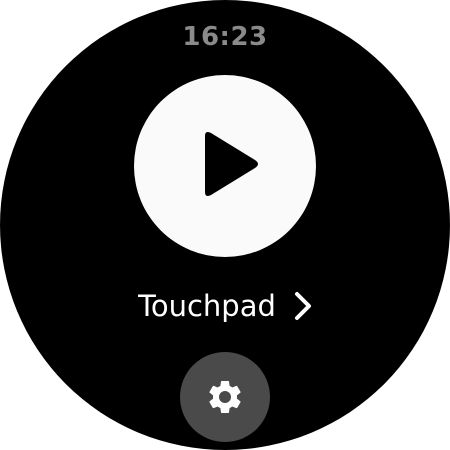  Describe the element at coordinates (303, 306) in the screenshot. I see `chevron-right-icon` at that location.